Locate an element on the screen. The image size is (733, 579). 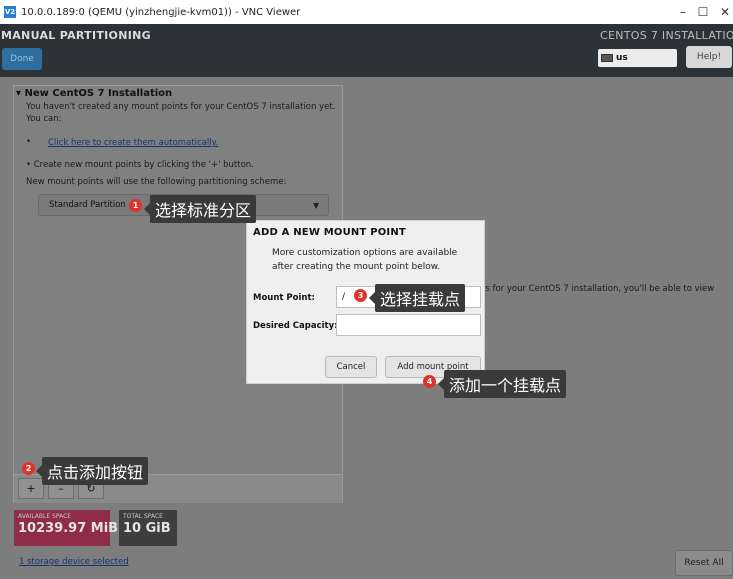
desired-capacity-input is located at coordinates (408, 325).